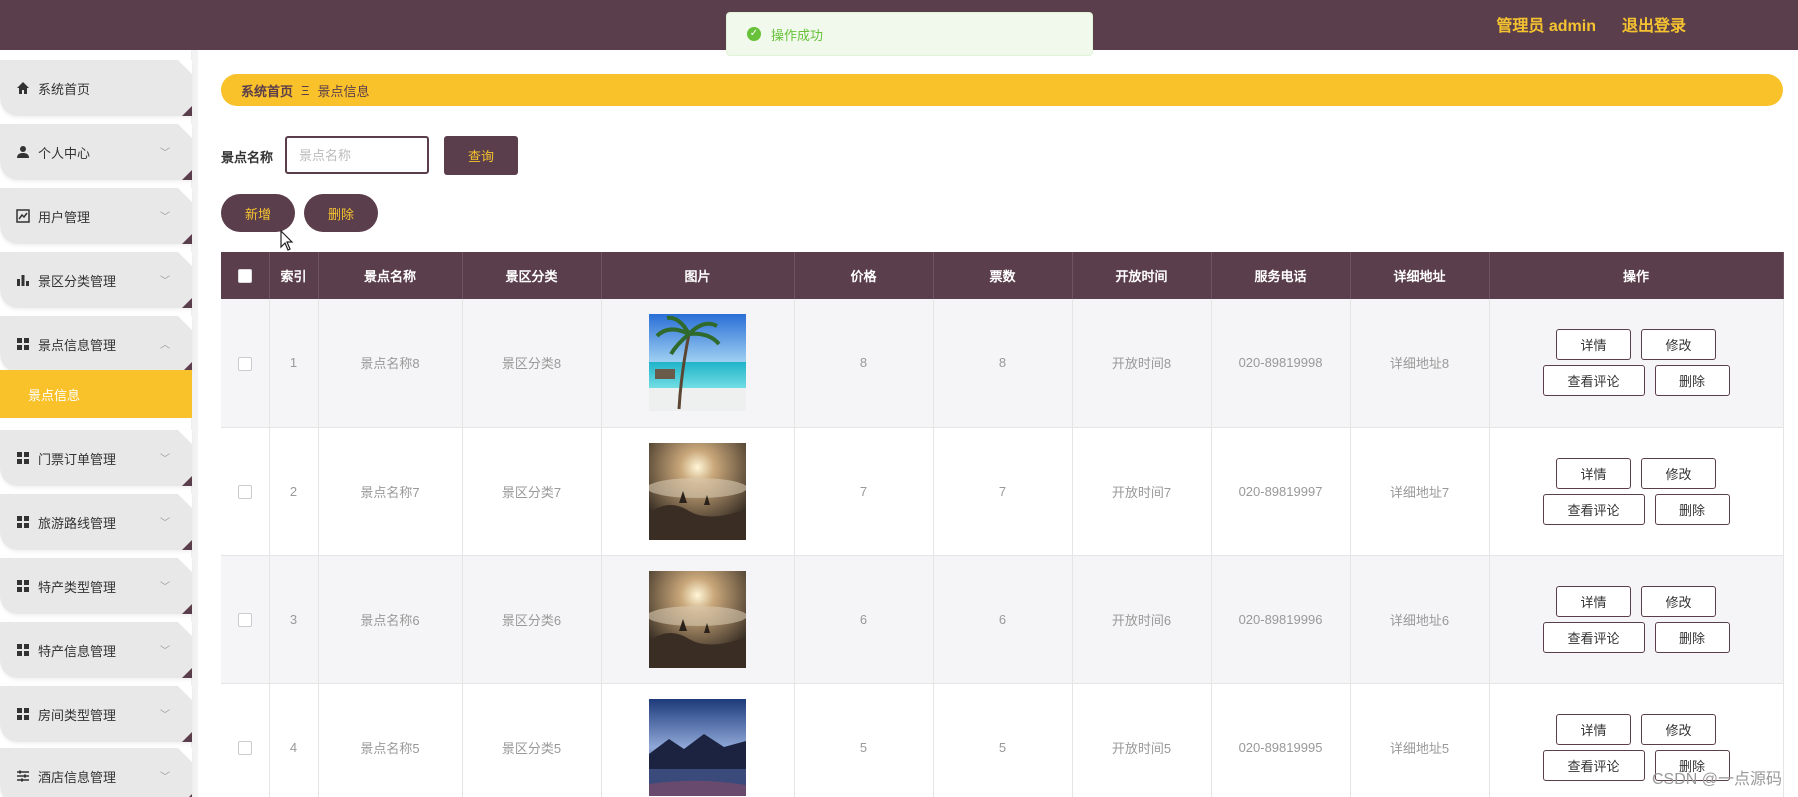 The height and width of the screenshot is (797, 1798). I want to click on select-all-checkbox, so click(244, 276).